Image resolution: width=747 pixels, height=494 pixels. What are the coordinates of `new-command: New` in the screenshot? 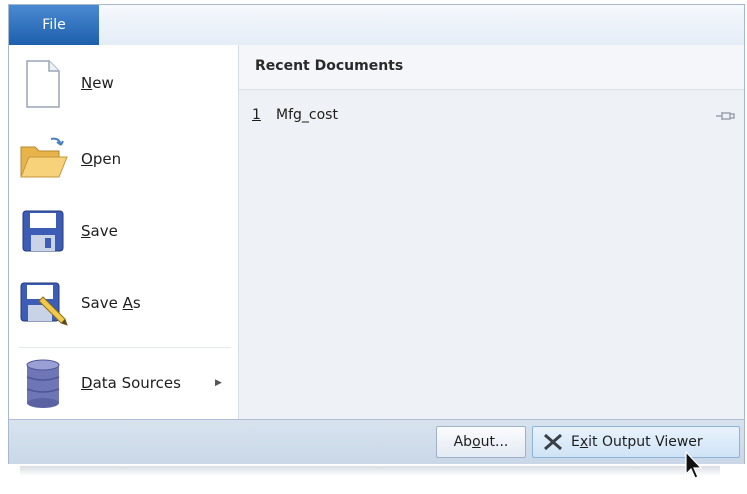 It's located at (123, 83).